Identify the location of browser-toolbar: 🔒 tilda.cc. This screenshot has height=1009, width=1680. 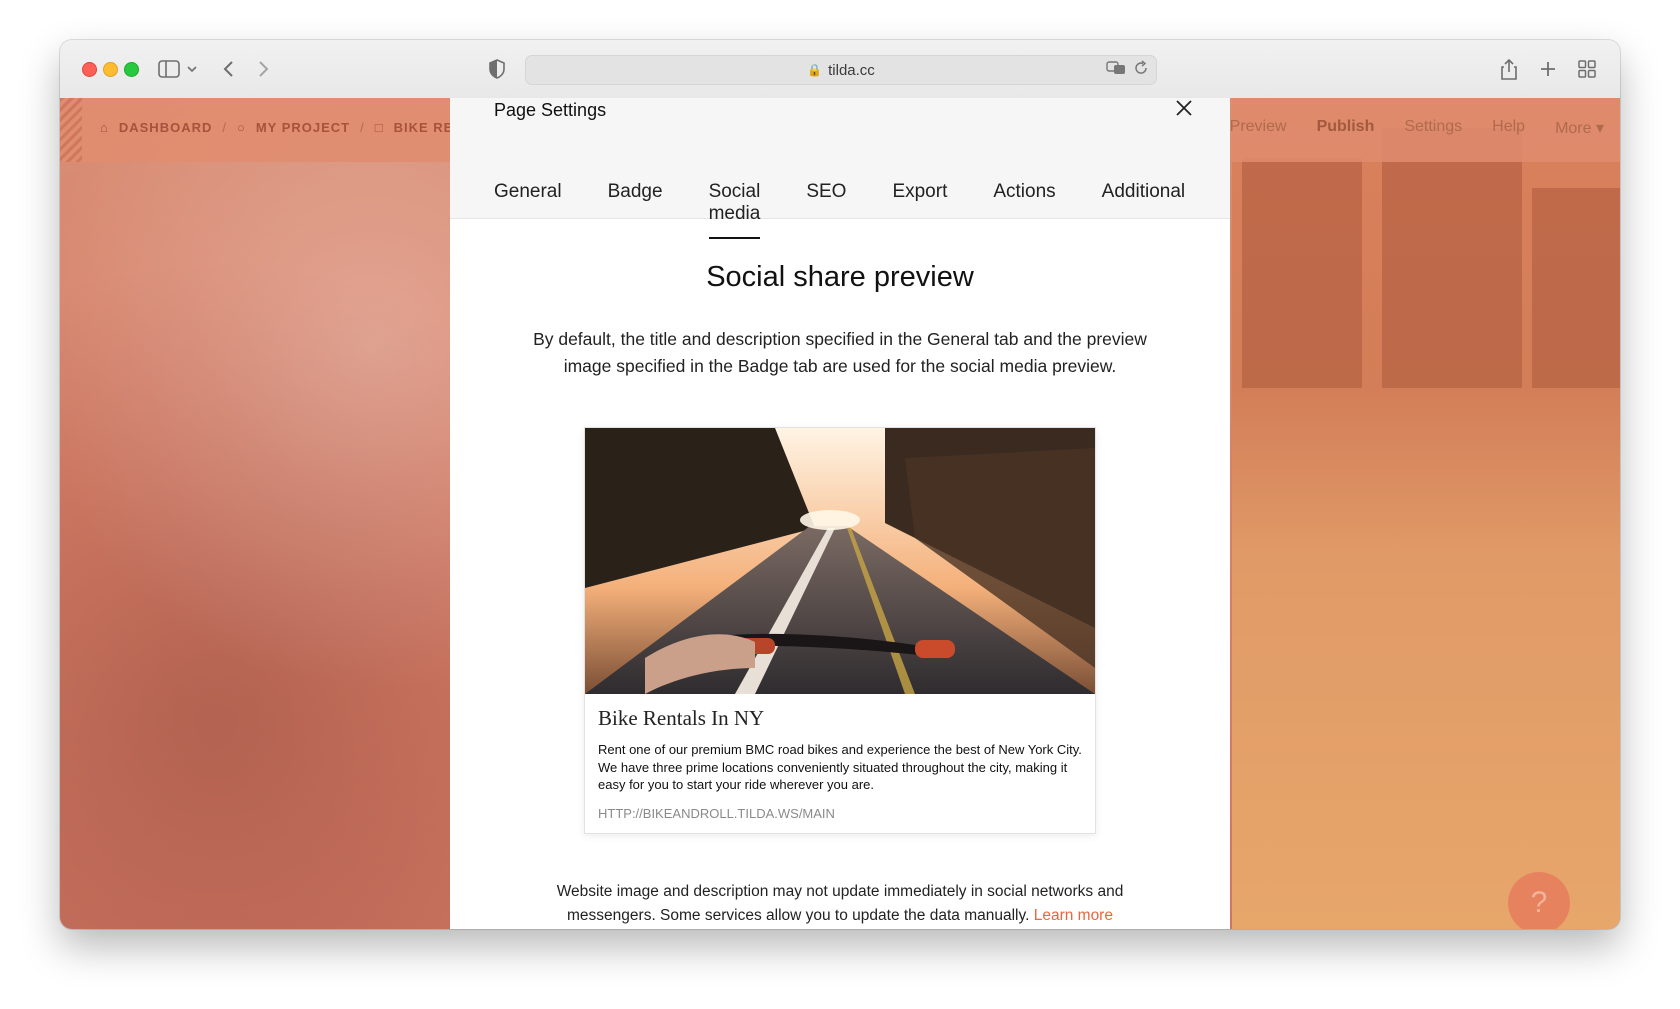
(840, 69).